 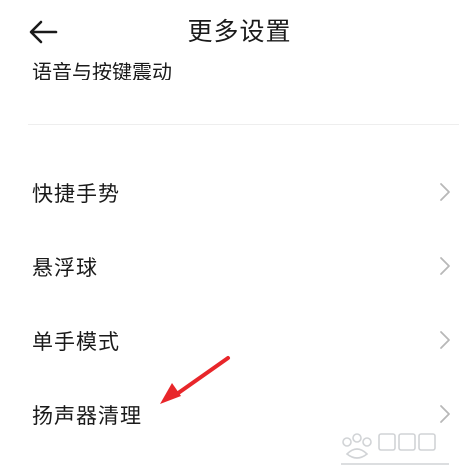 What do you see at coordinates (229, 192) in the screenshot?
I see `list-item-quick-gestures: 快捷手势` at bounding box center [229, 192].